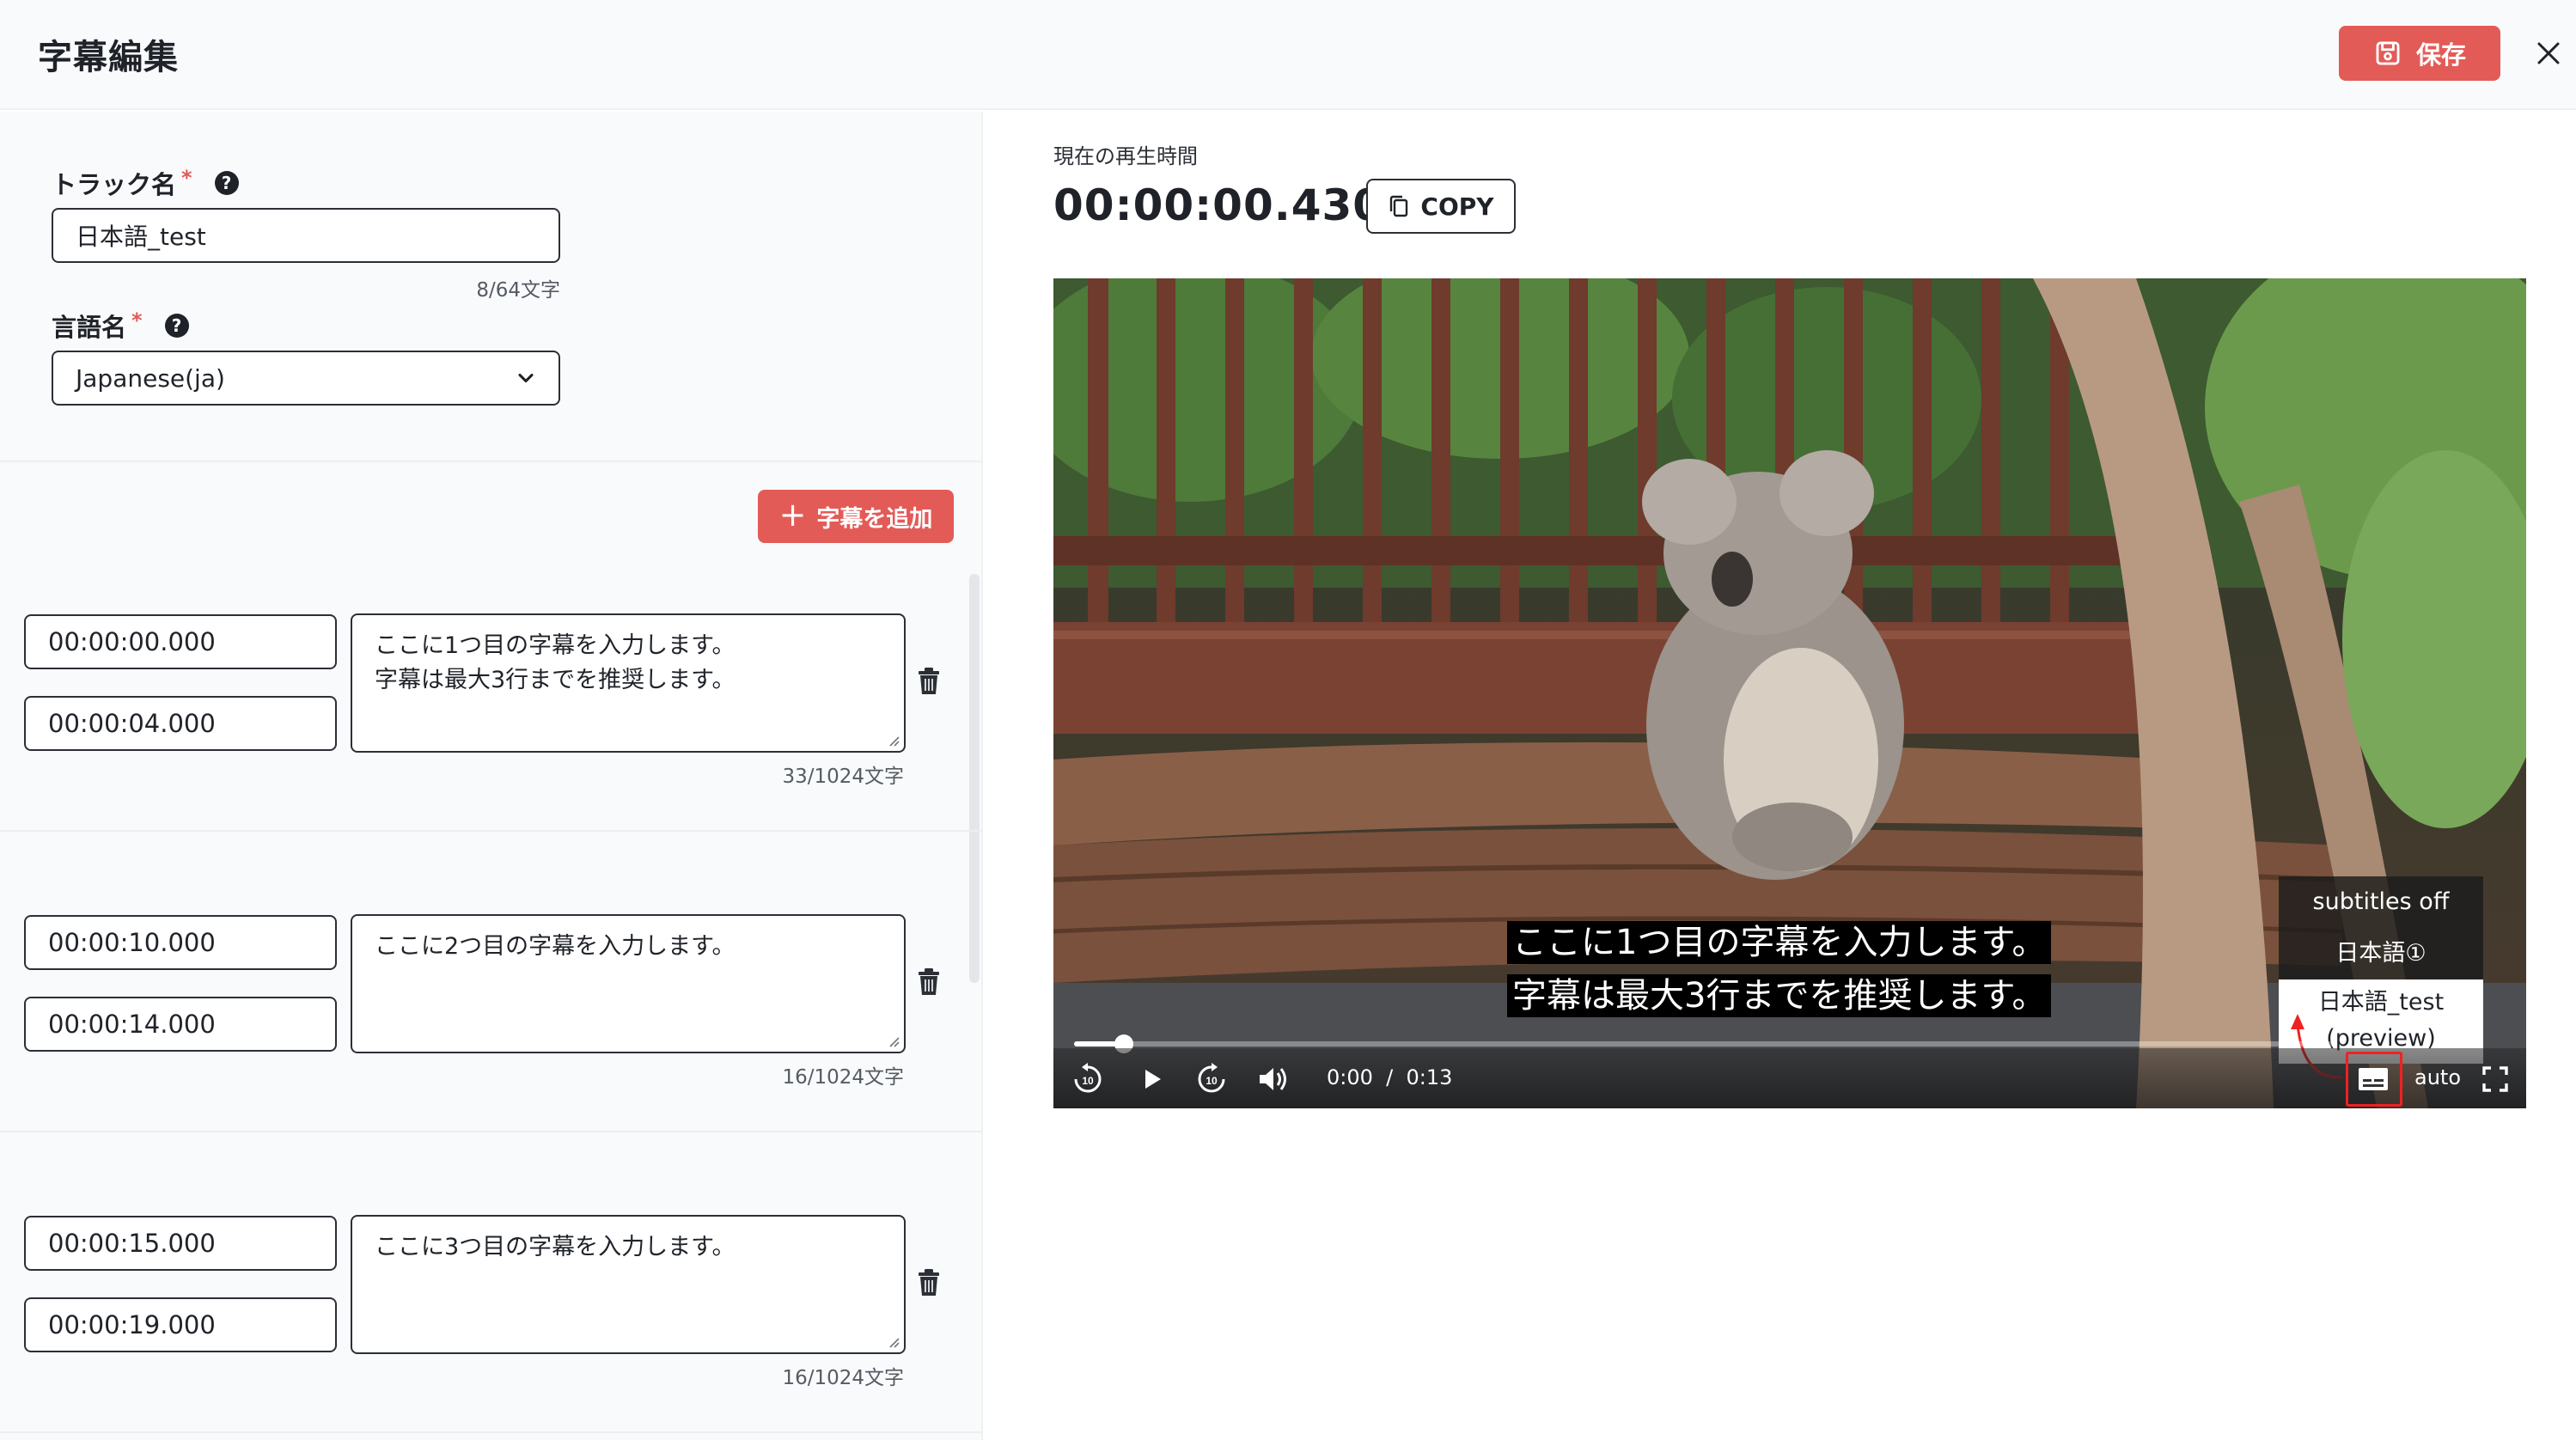 Image resolution: width=2576 pixels, height=1440 pixels. Describe the element at coordinates (843, 777) in the screenshot. I see `cue-counter: 33/1024文字` at that location.